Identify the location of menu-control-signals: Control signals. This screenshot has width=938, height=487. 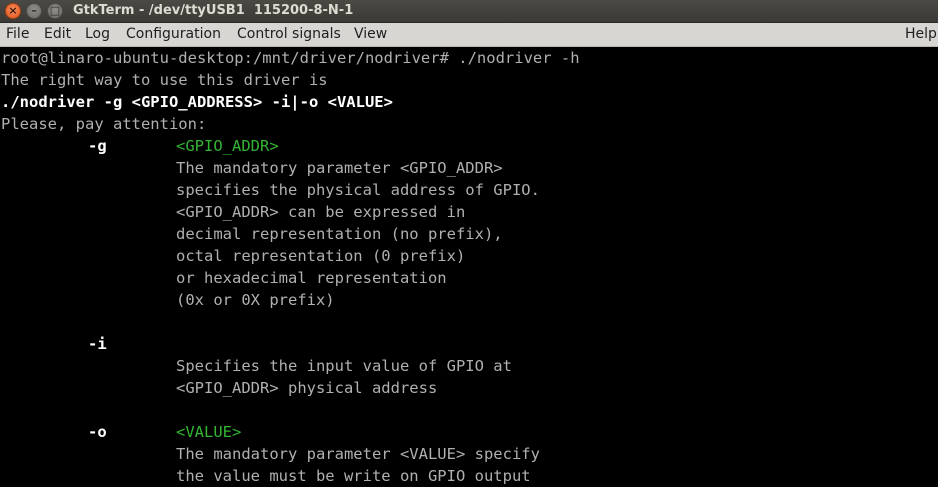
(289, 34).